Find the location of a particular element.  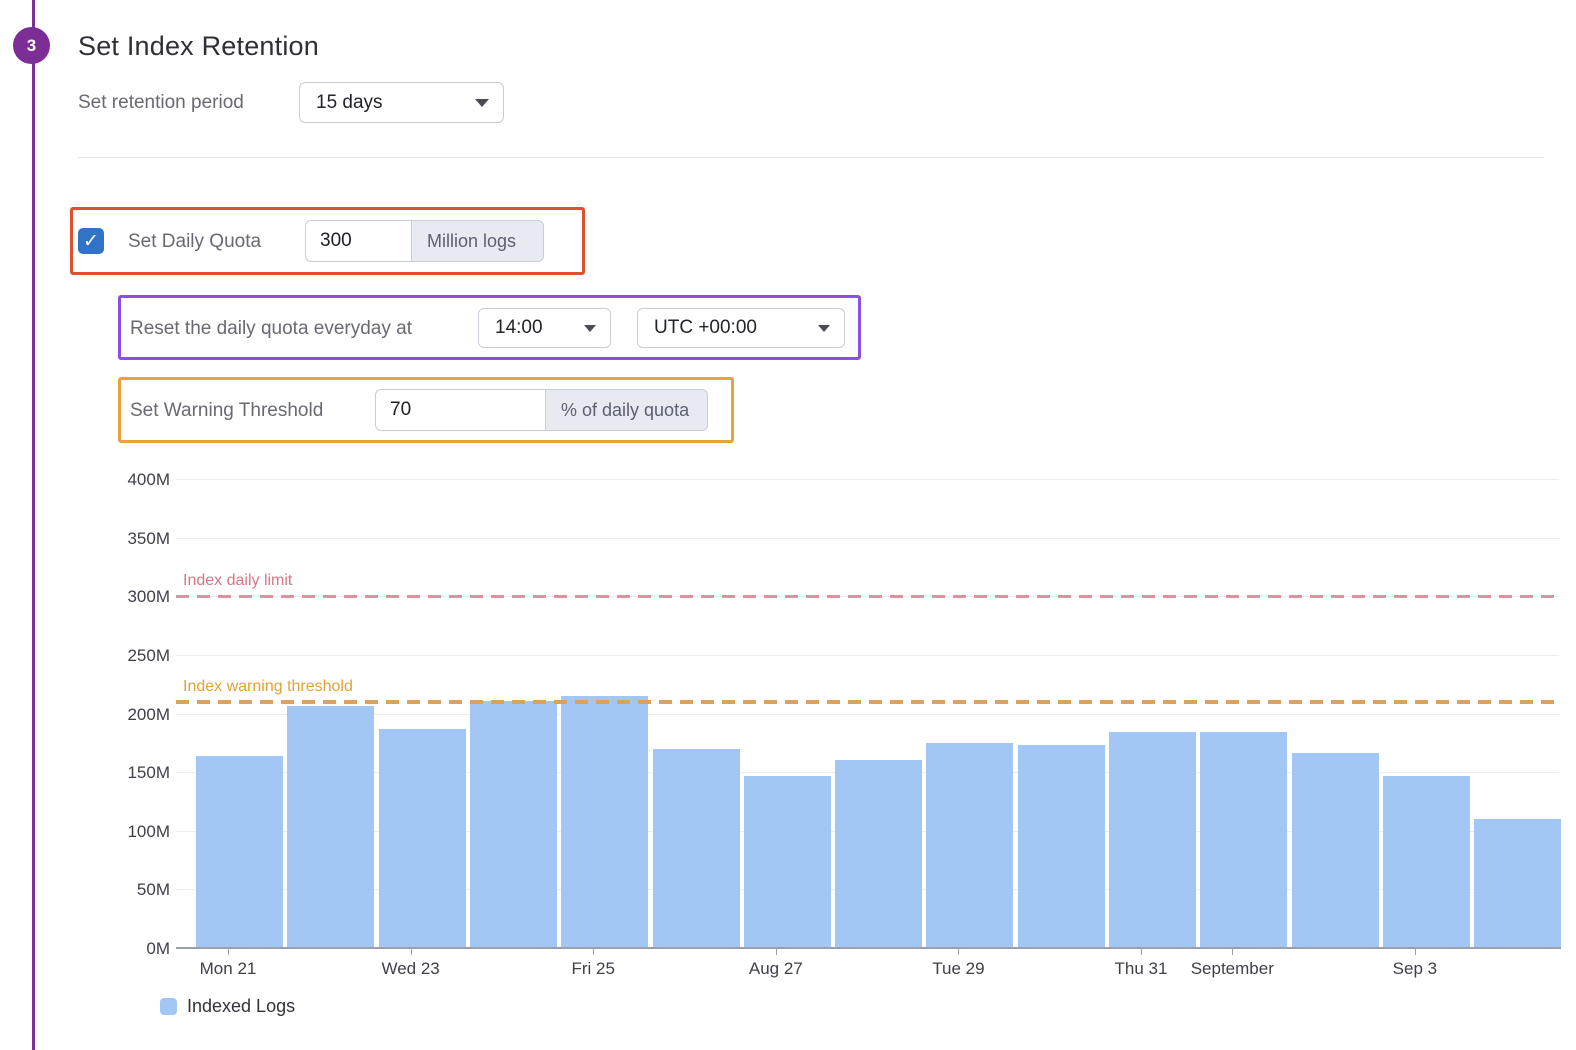

x-axis-line is located at coordinates (868, 948).